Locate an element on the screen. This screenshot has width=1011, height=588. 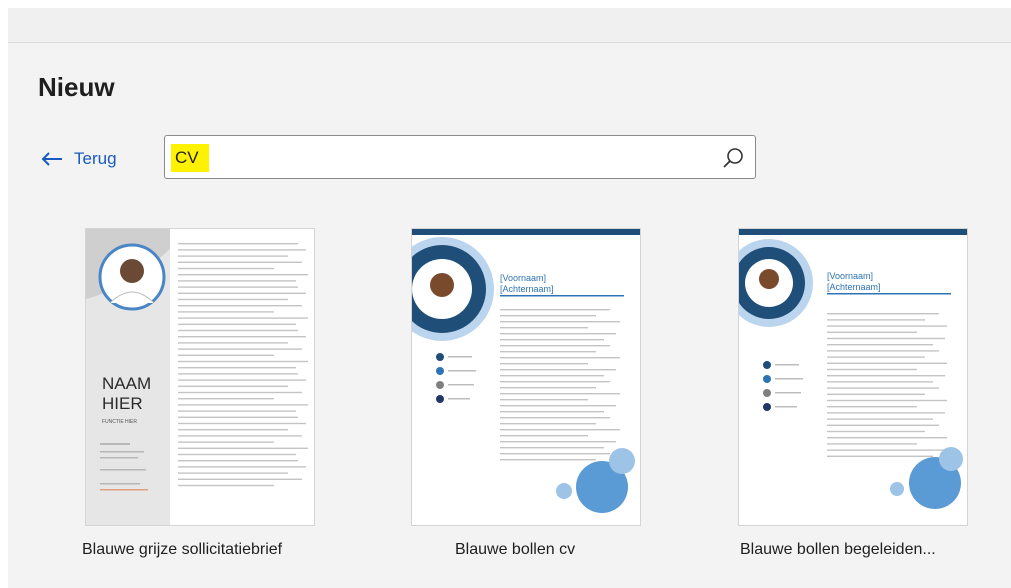
search-input-value: CV is located at coordinates (190, 158).